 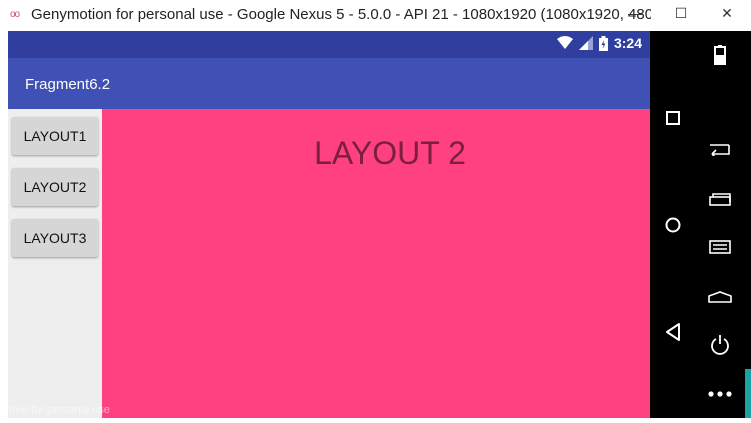 I want to click on genymotion-logo-icon: oo, so click(x=15, y=14).